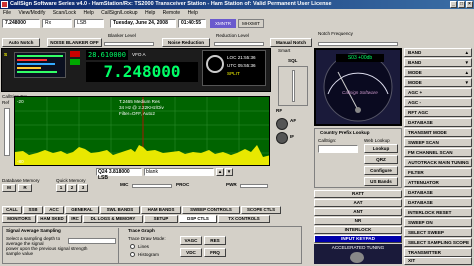  I want to click on tab-monitors: MONITORS, so click(19, 219).